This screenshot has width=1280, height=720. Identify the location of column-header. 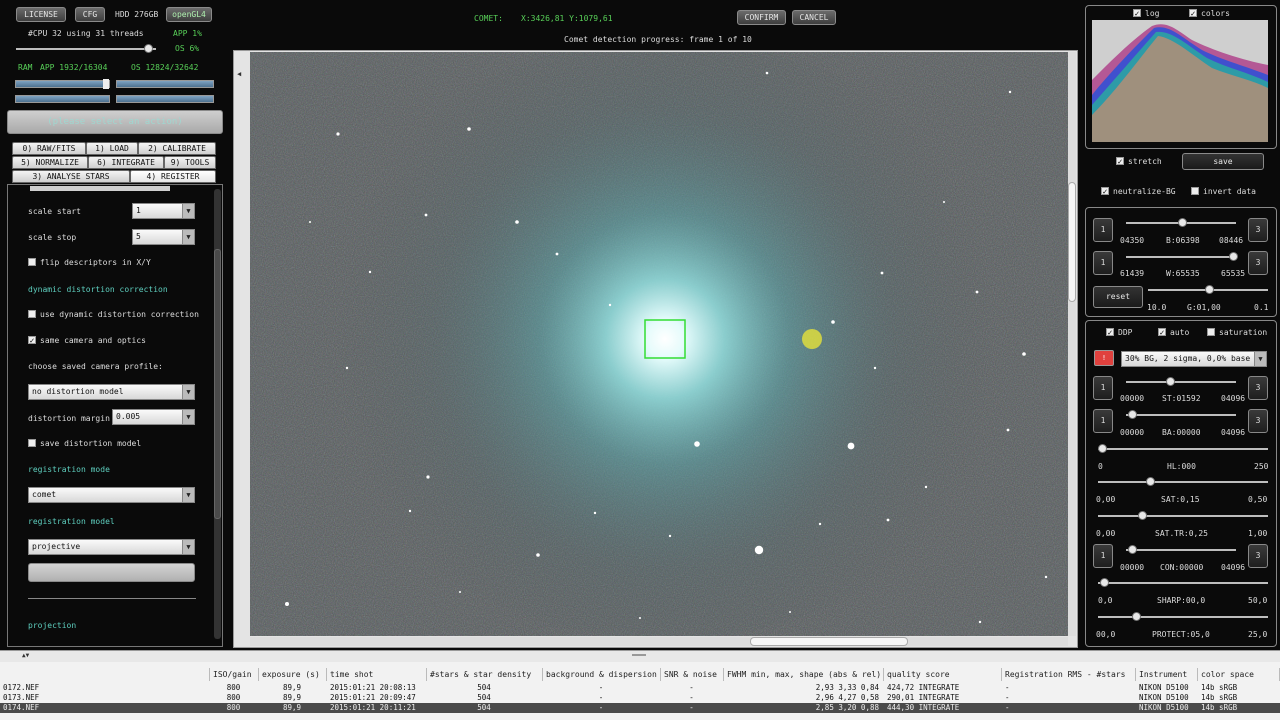
(105, 674).